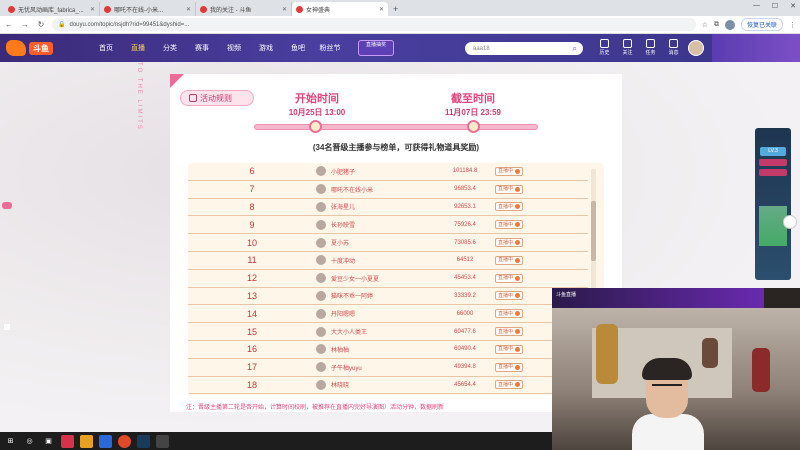  Describe the element at coordinates (696, 48) in the screenshot. I see `user-avatar` at that location.